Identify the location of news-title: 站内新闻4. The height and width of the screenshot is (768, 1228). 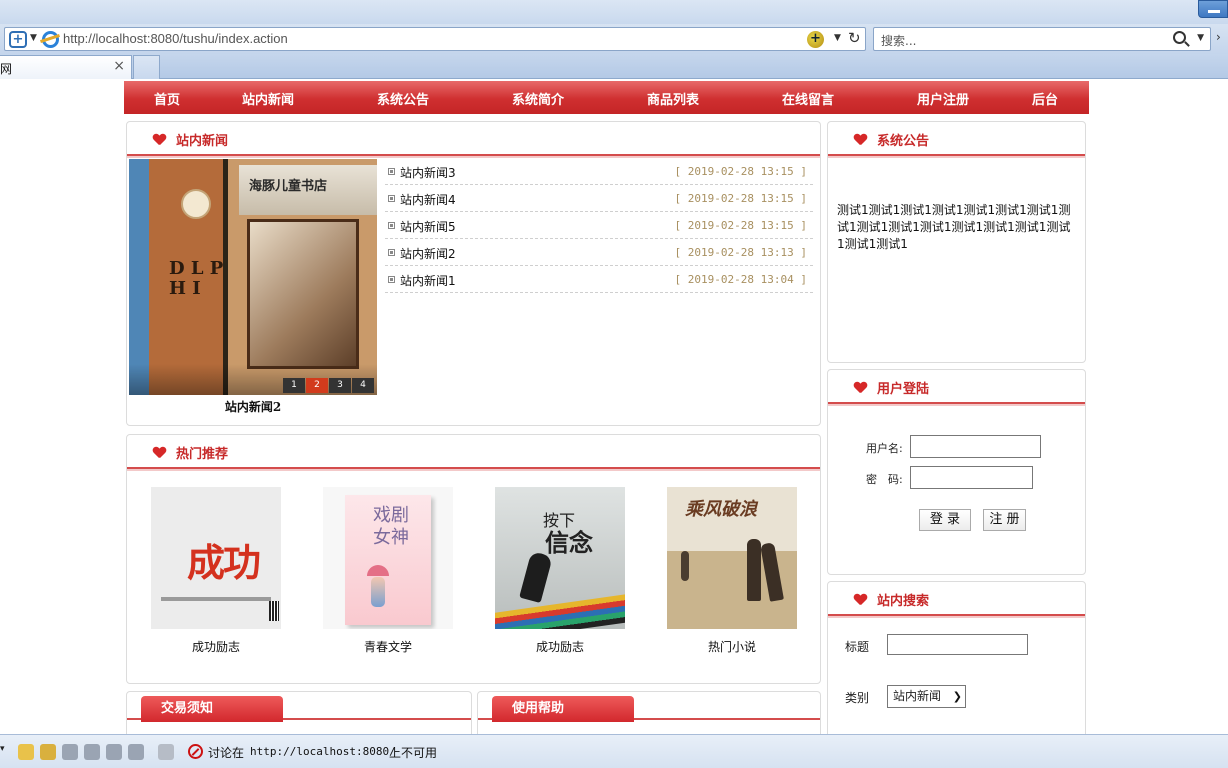
(428, 199).